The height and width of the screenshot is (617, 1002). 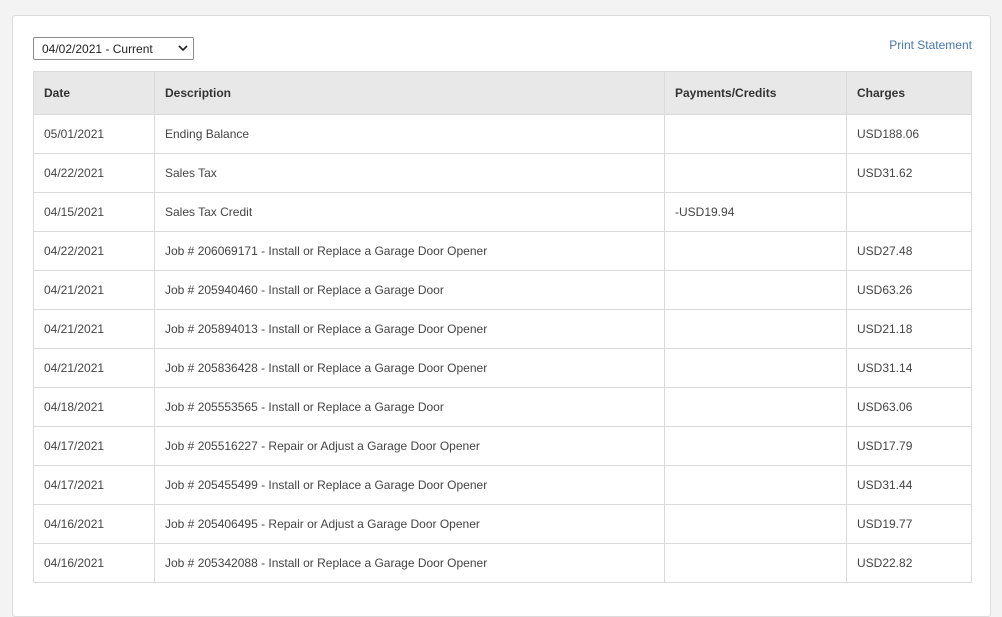 What do you see at coordinates (409, 212) in the screenshot?
I see `cell-description: Sales Tax Credit` at bounding box center [409, 212].